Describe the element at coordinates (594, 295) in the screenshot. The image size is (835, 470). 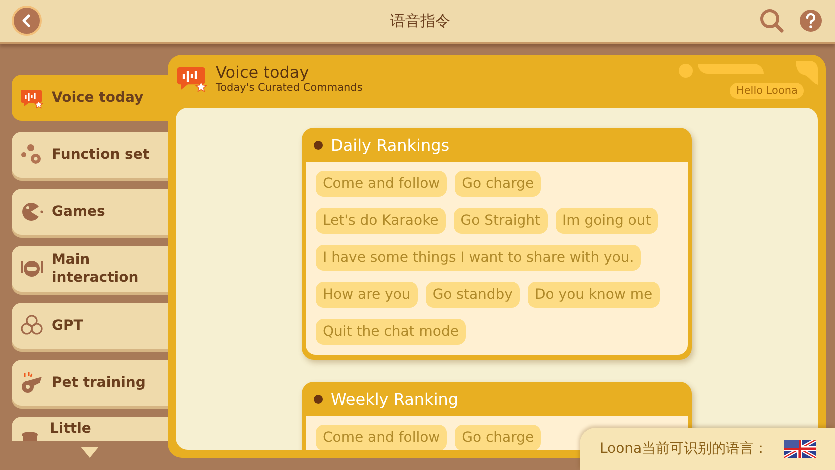
I see `command-chip: Do you know me` at that location.